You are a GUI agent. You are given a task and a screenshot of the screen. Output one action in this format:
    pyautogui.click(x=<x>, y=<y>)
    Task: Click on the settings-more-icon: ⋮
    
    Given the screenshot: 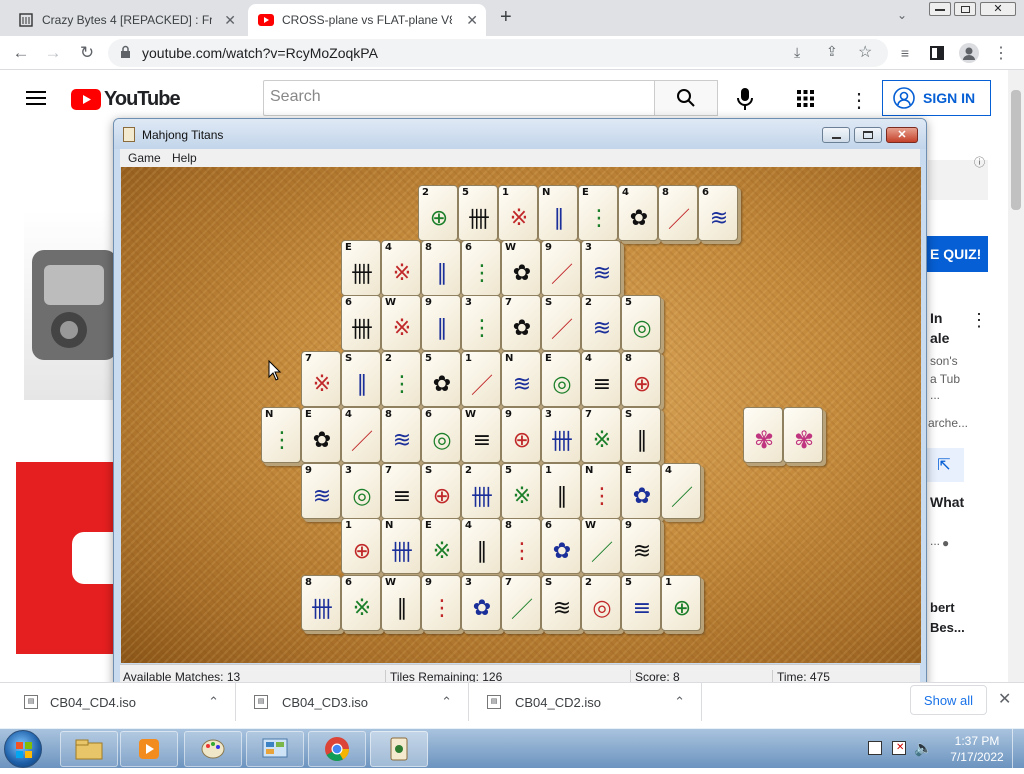 What is the action you would take?
    pyautogui.click(x=859, y=100)
    